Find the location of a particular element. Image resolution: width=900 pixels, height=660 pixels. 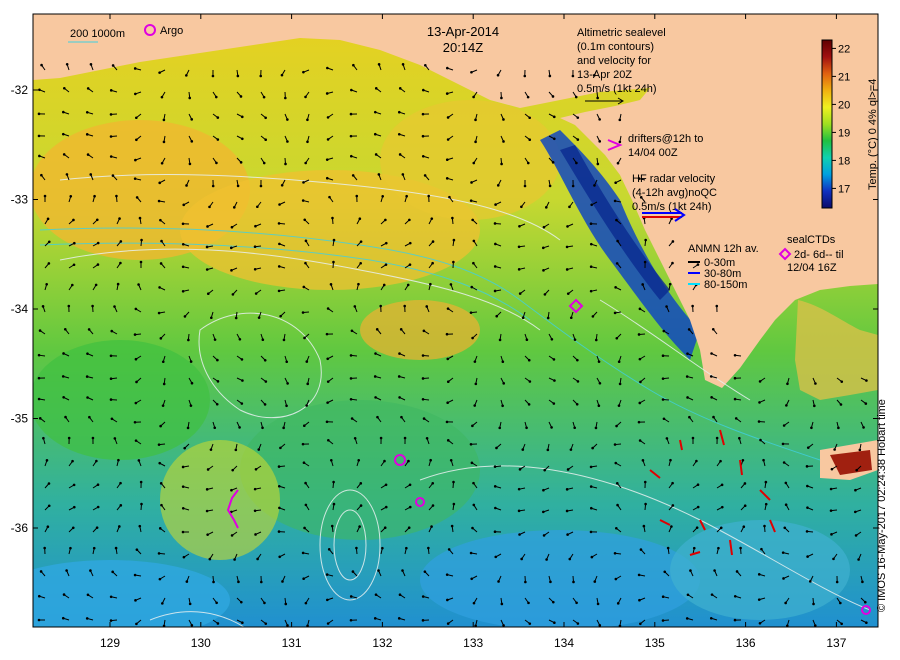

sealctd-legend-line: 12/04 16Z is located at coordinates (812, 268).